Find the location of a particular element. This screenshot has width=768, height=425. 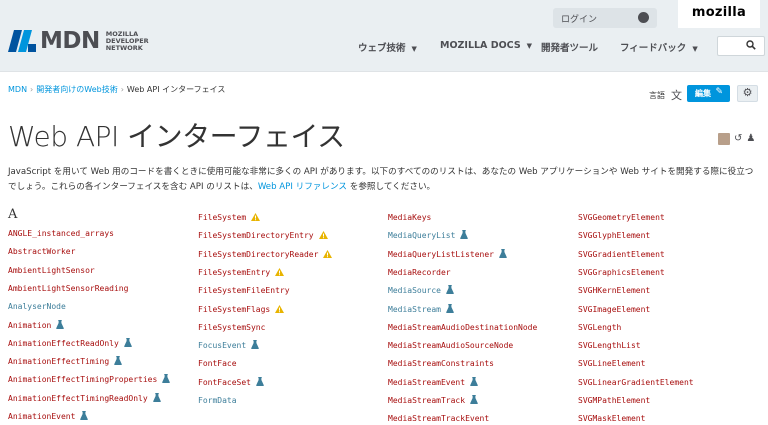

interface-name: SVGGlyphElement is located at coordinates (614, 235).